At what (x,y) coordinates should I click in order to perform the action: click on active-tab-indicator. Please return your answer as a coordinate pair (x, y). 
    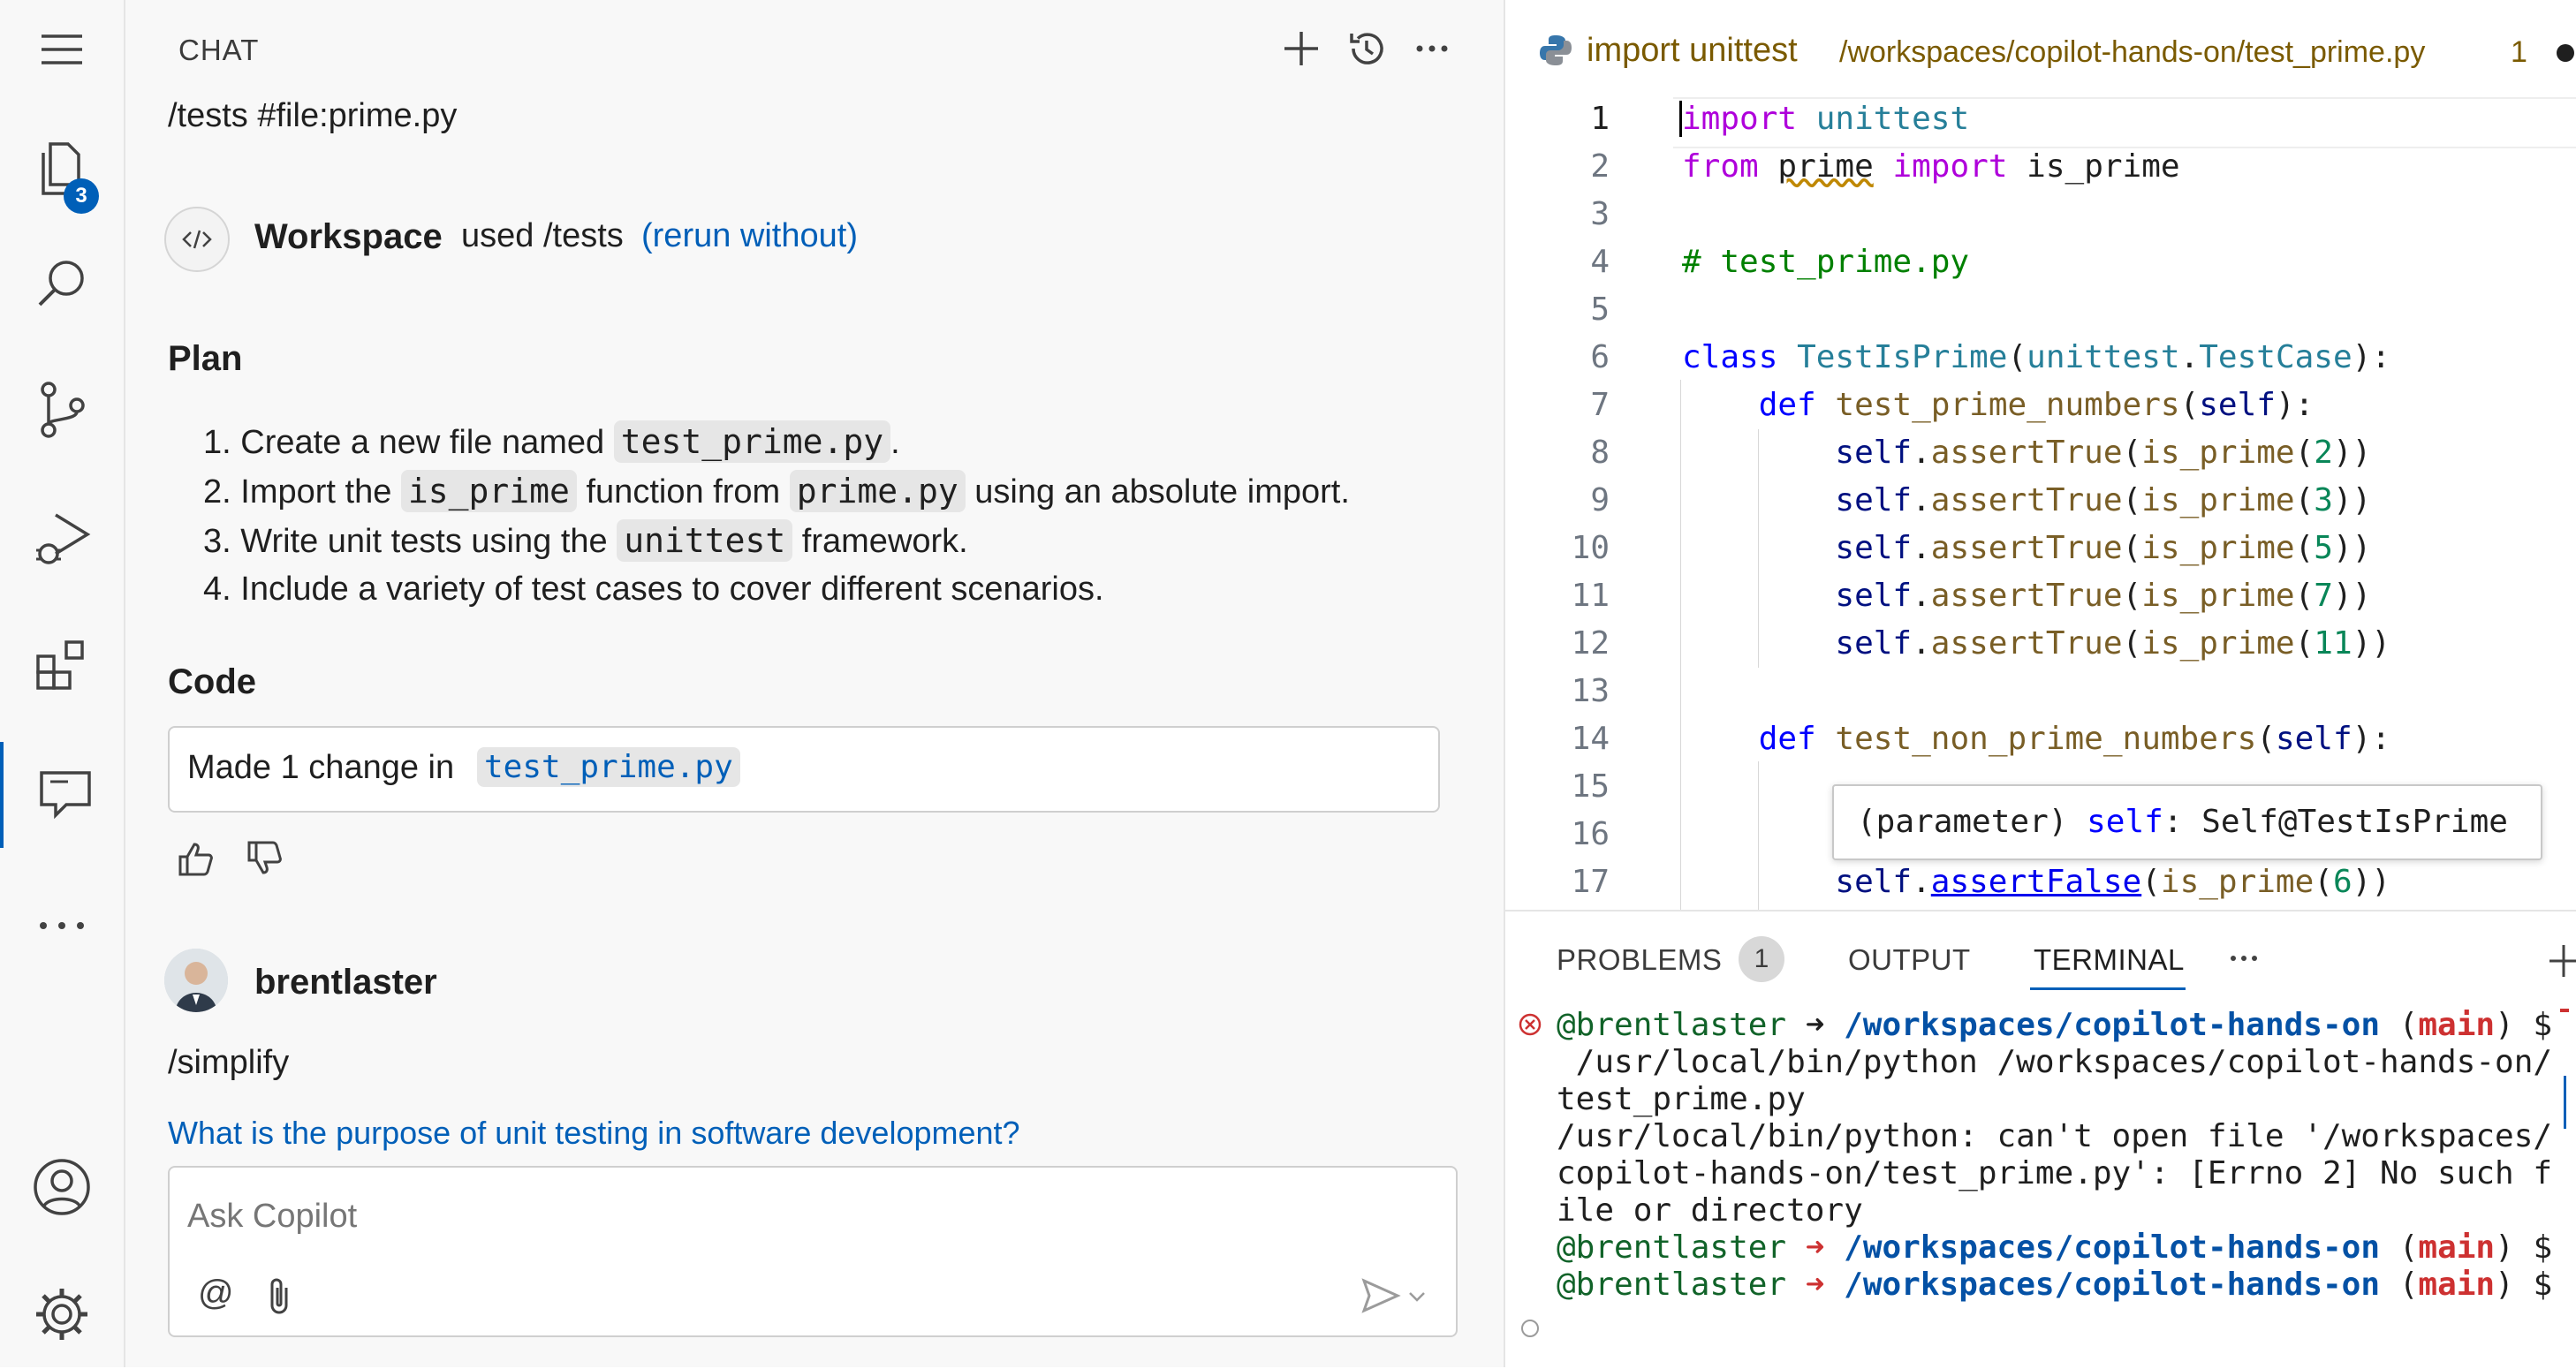
    Looking at the image, I should click on (2108, 988).